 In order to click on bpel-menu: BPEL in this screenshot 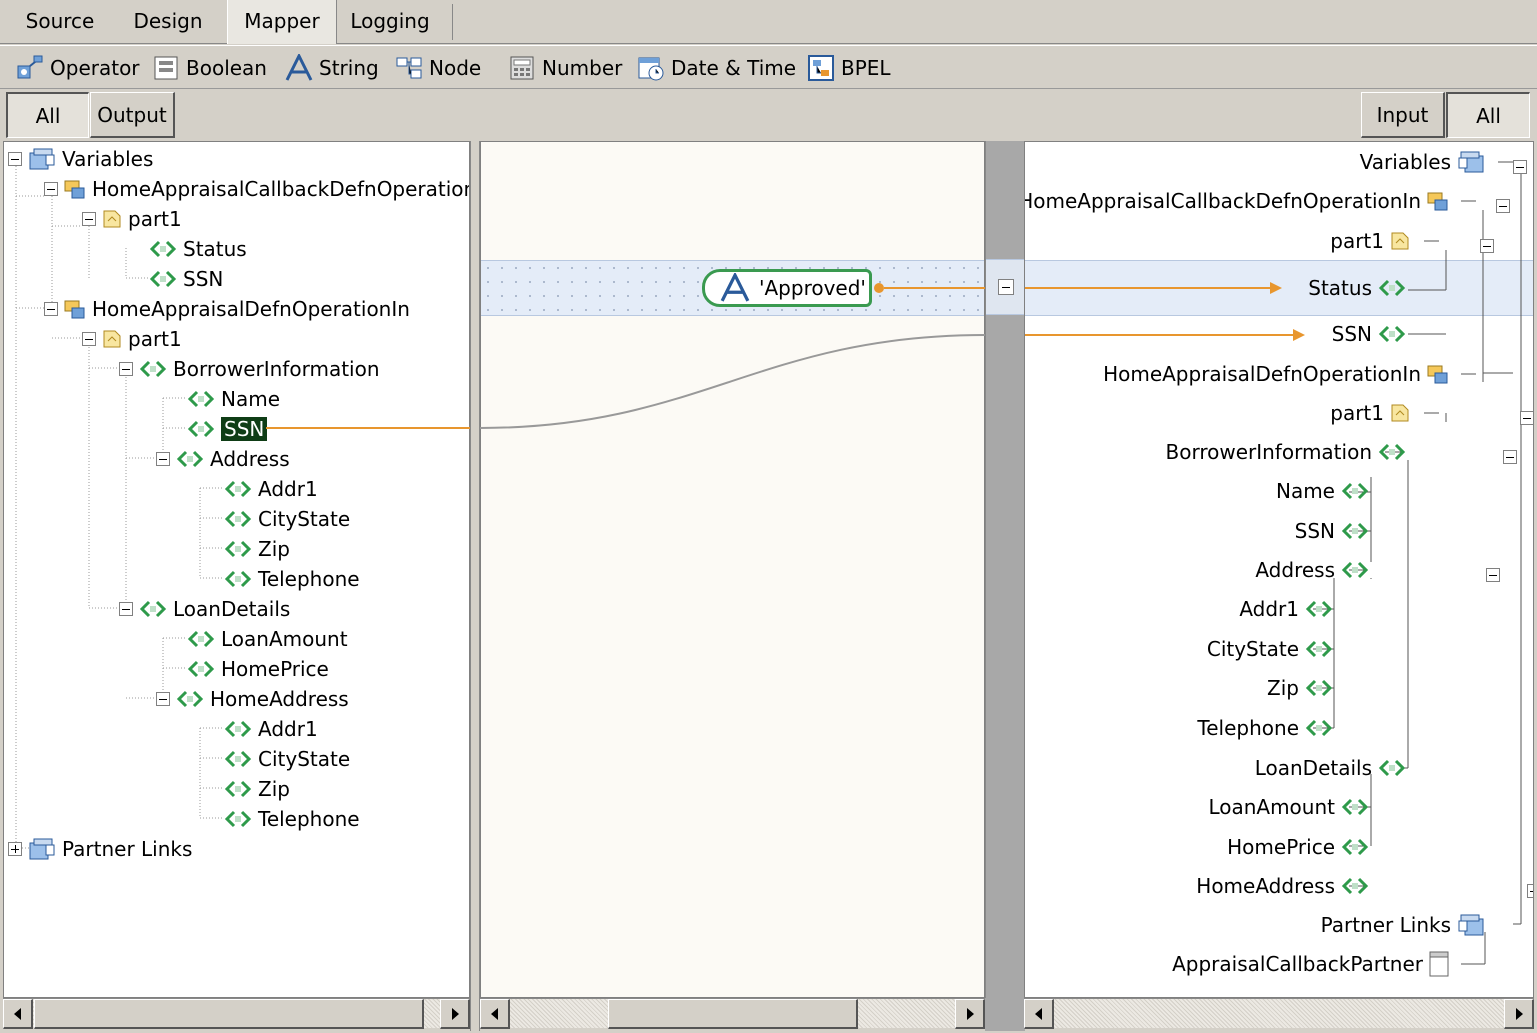, I will do `click(849, 68)`.